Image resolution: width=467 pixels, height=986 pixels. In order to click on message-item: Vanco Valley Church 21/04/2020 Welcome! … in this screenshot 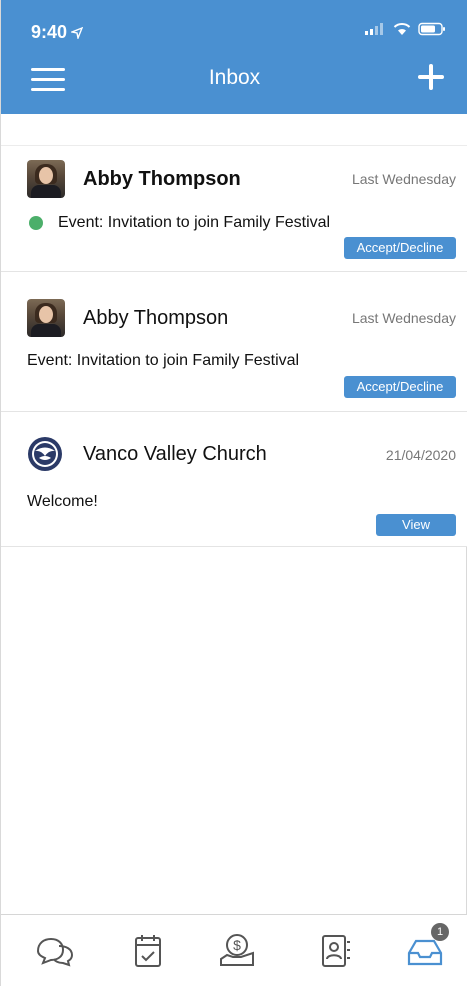, I will do `click(234, 479)`.